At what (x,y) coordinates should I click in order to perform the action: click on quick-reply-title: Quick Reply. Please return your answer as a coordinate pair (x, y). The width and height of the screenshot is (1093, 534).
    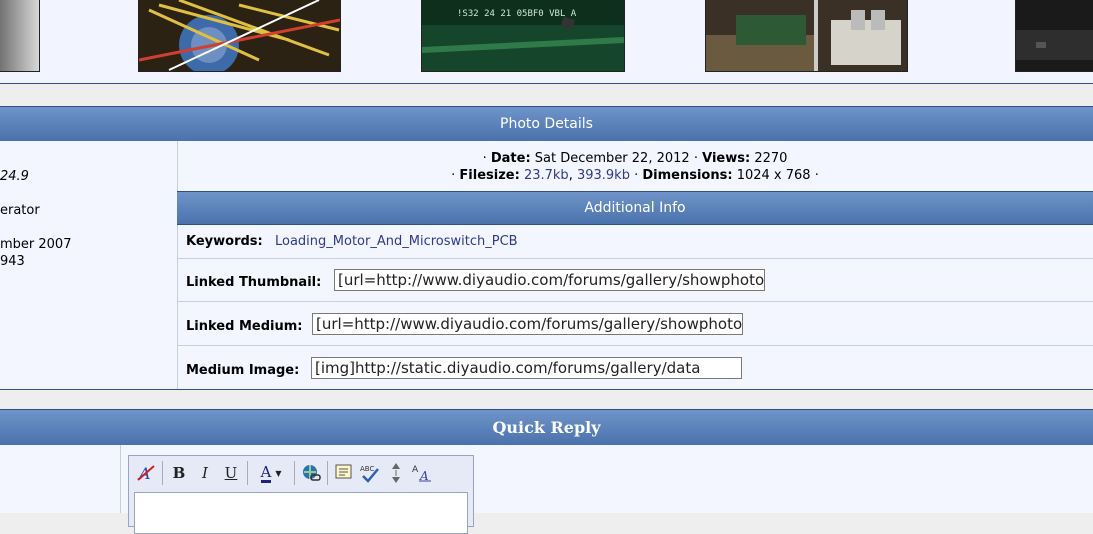
    Looking at the image, I should click on (546, 427).